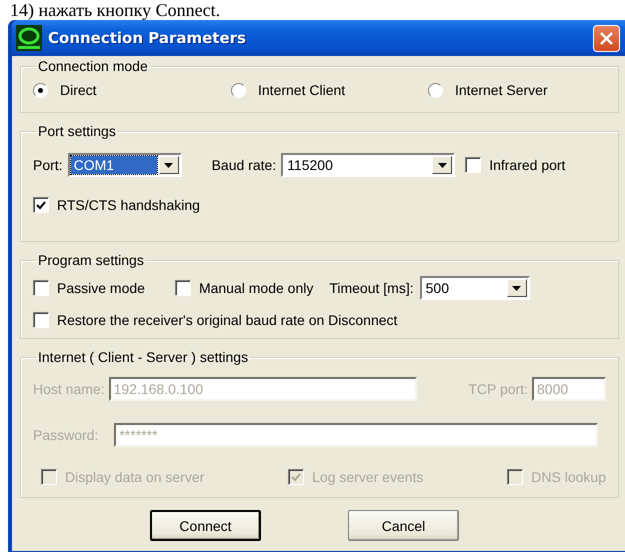 This screenshot has width=625, height=552. I want to click on baud-rate-label: Baud rate:, so click(244, 165).